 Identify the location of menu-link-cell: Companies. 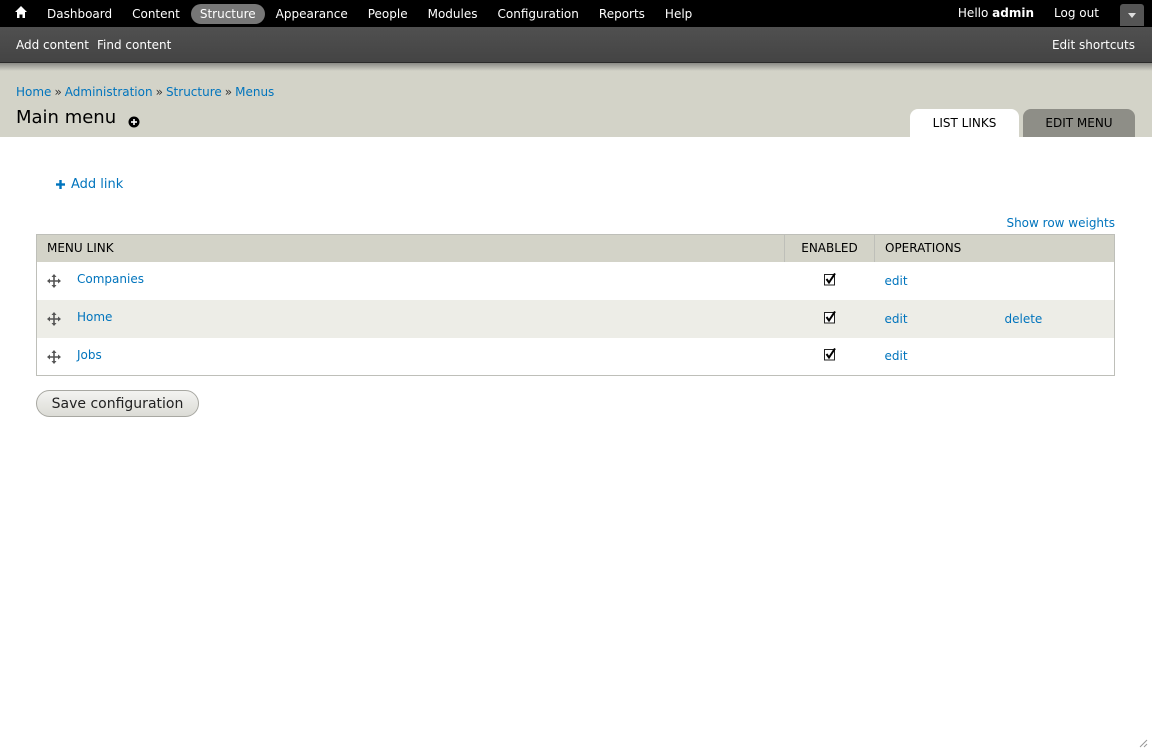
(411, 281).